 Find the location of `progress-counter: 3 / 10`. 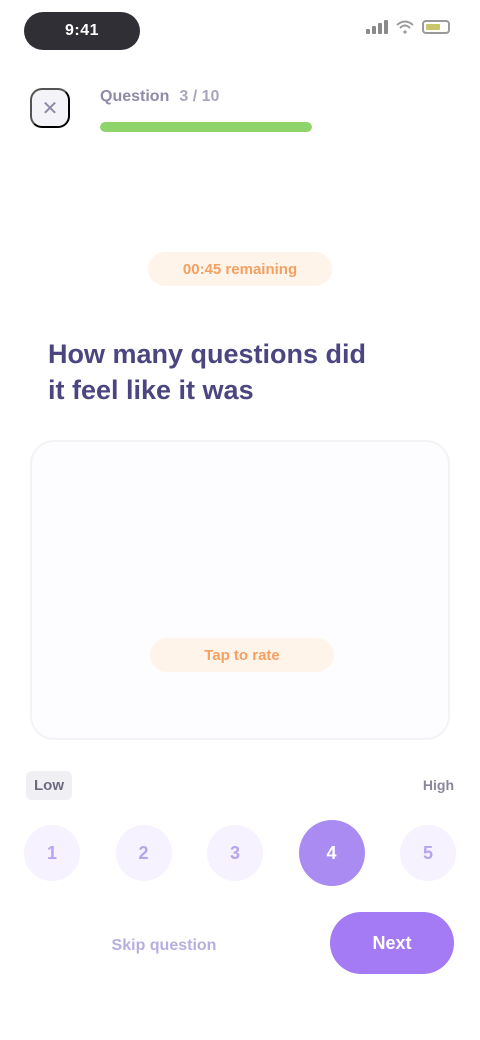

progress-counter: 3 / 10 is located at coordinates (199, 96).